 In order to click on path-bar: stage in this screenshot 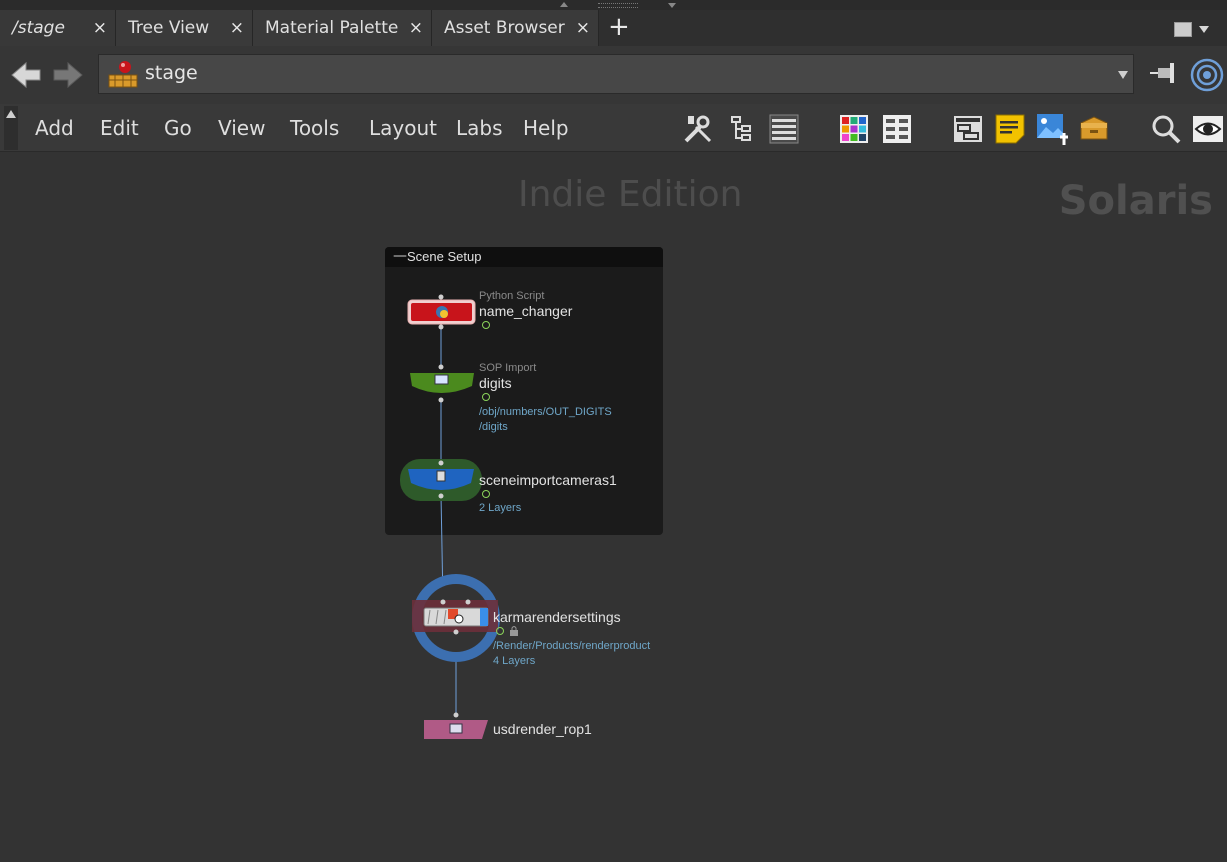, I will do `click(613, 75)`.